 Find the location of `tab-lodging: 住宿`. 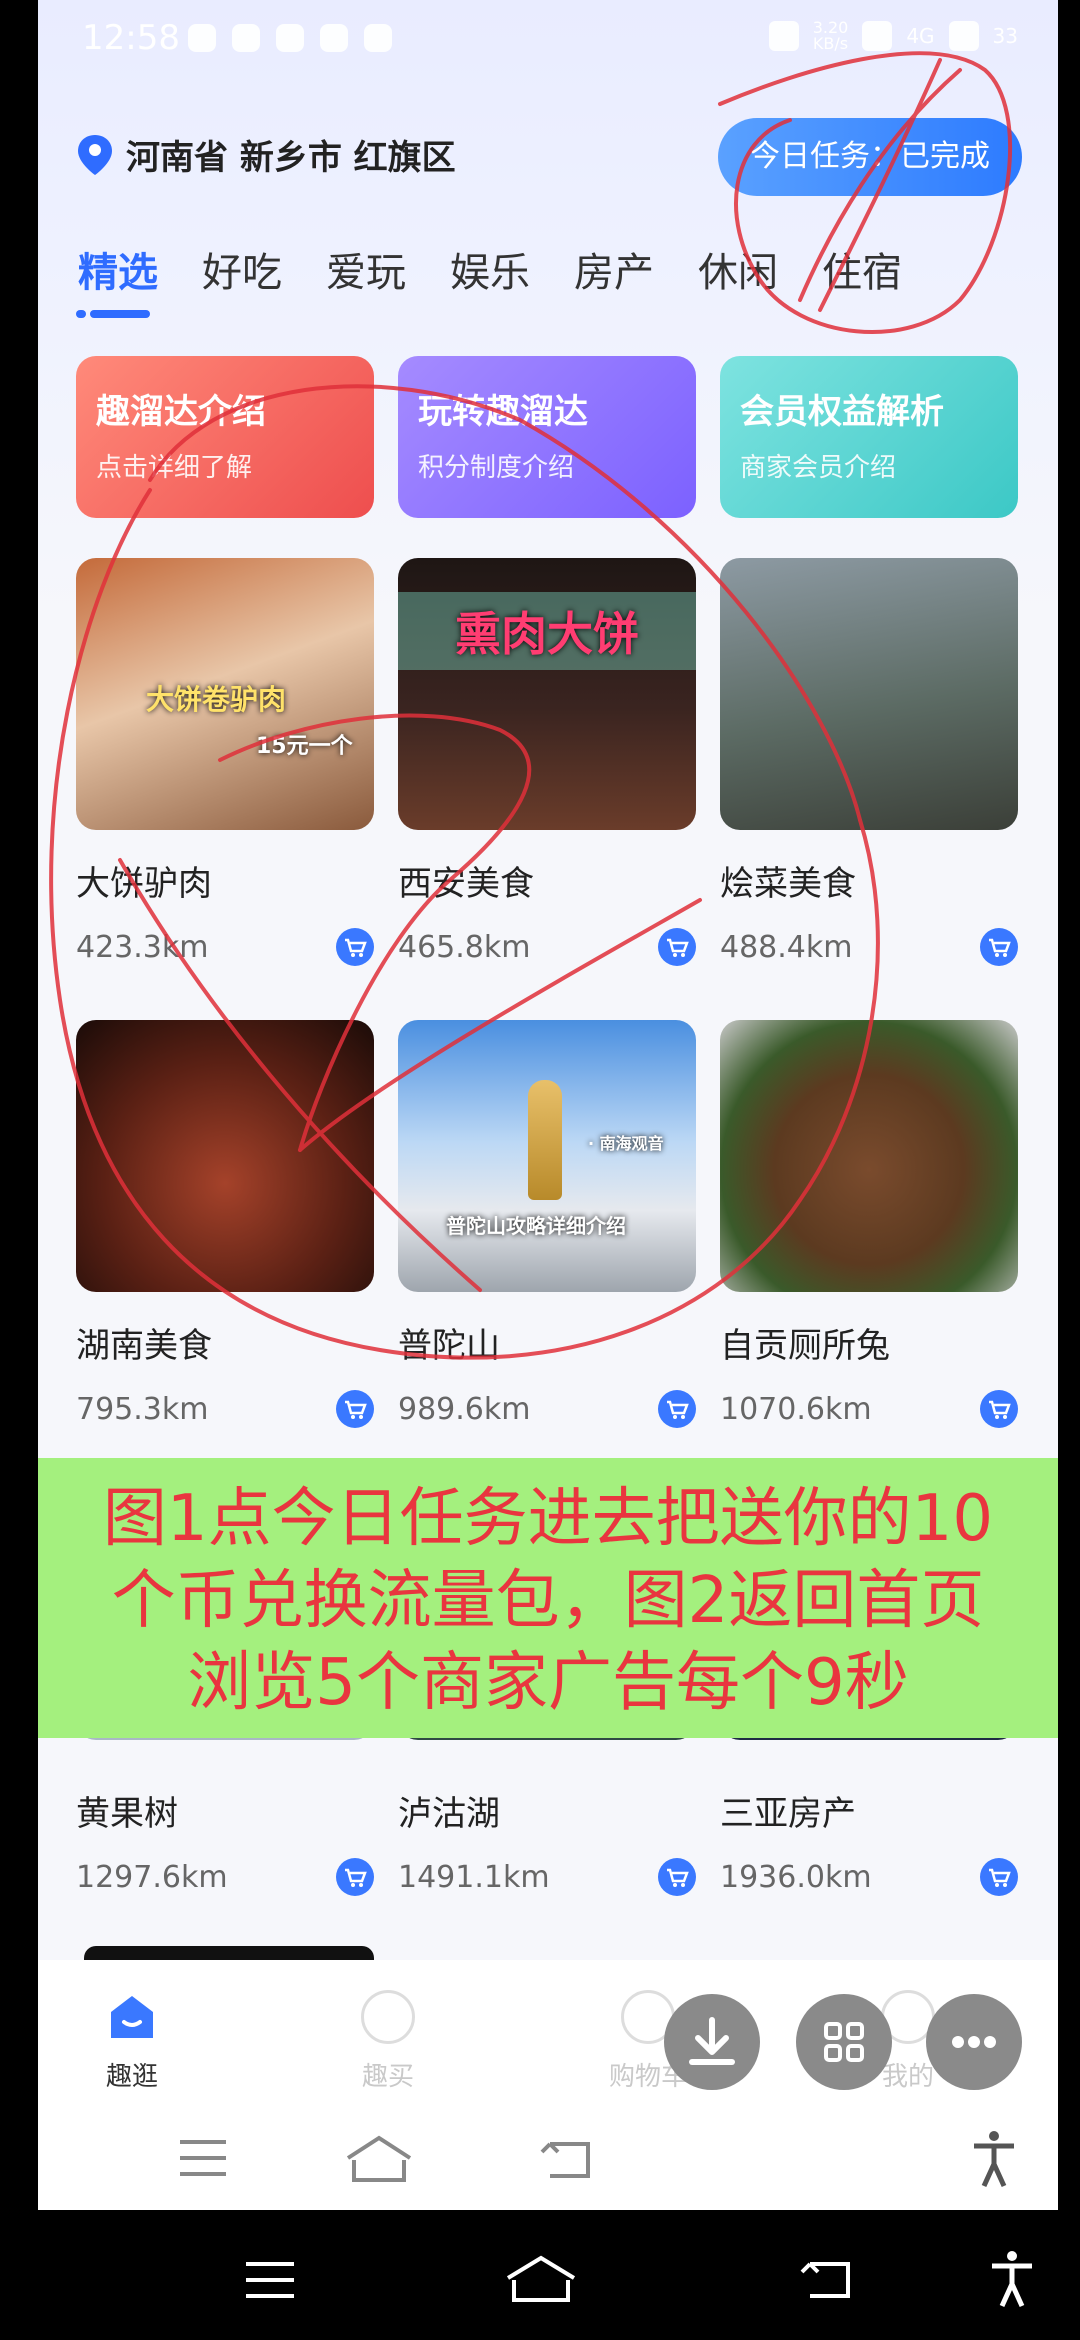

tab-lodging: 住宿 is located at coordinates (862, 279).